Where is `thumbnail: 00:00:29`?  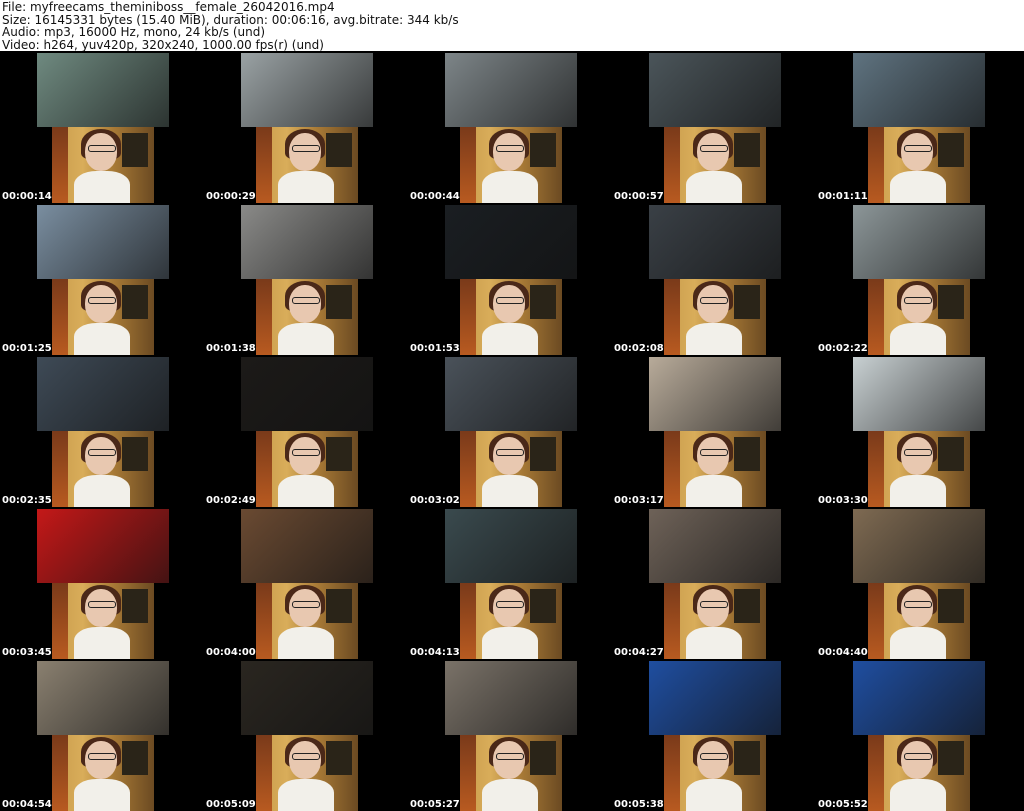 thumbnail: 00:00:29 is located at coordinates (306, 127).